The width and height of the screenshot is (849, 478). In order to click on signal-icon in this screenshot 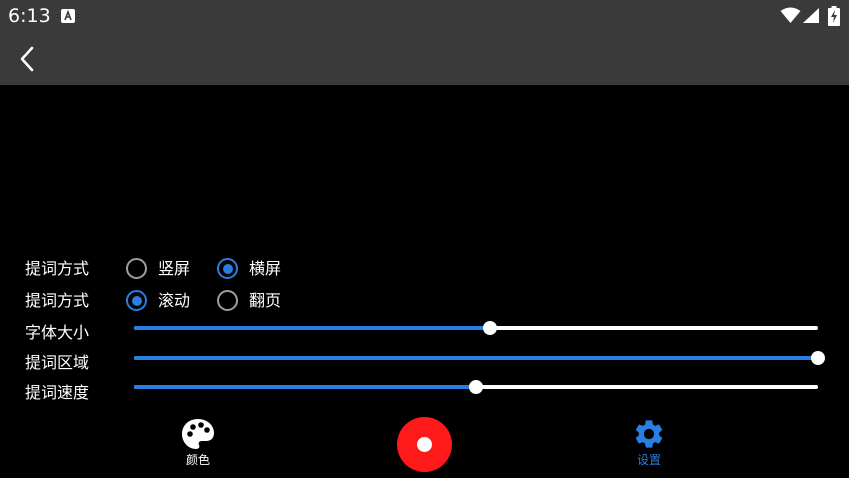, I will do `click(811, 15)`.